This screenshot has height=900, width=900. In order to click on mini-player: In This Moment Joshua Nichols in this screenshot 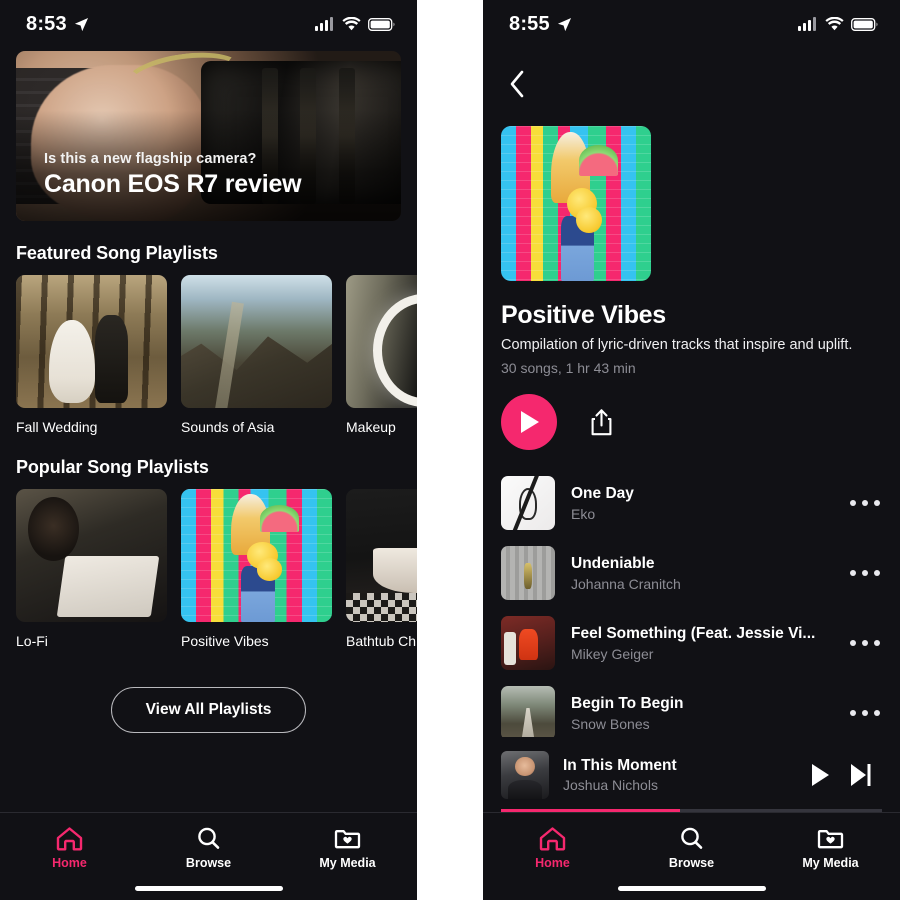, I will do `click(691, 774)`.